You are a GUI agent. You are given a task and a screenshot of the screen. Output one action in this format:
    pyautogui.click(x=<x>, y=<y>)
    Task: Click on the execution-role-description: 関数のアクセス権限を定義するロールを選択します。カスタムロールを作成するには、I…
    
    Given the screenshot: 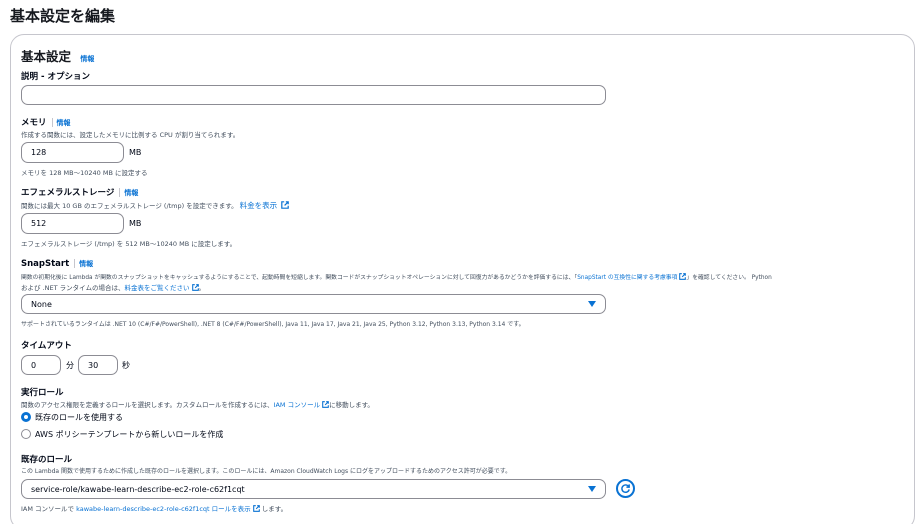 What is the action you would take?
    pyautogui.click(x=197, y=404)
    